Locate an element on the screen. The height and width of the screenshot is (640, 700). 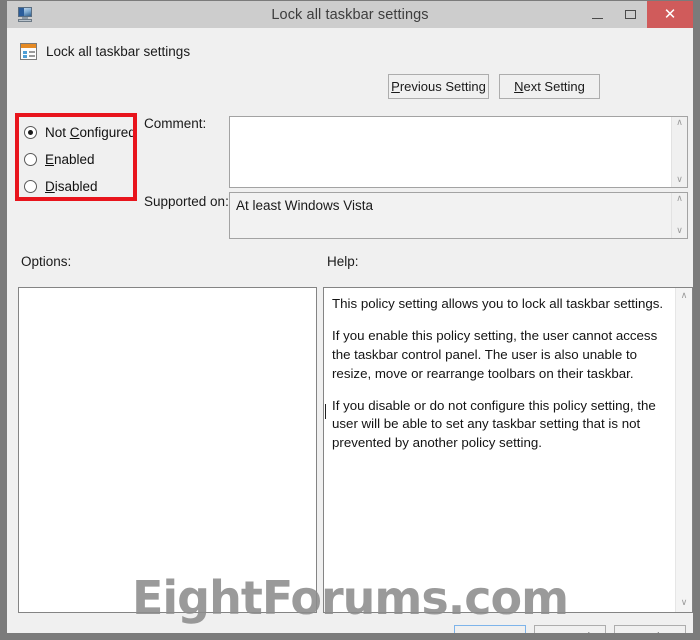
comment-textbox: ∧ ∨ is located at coordinates (458, 152).